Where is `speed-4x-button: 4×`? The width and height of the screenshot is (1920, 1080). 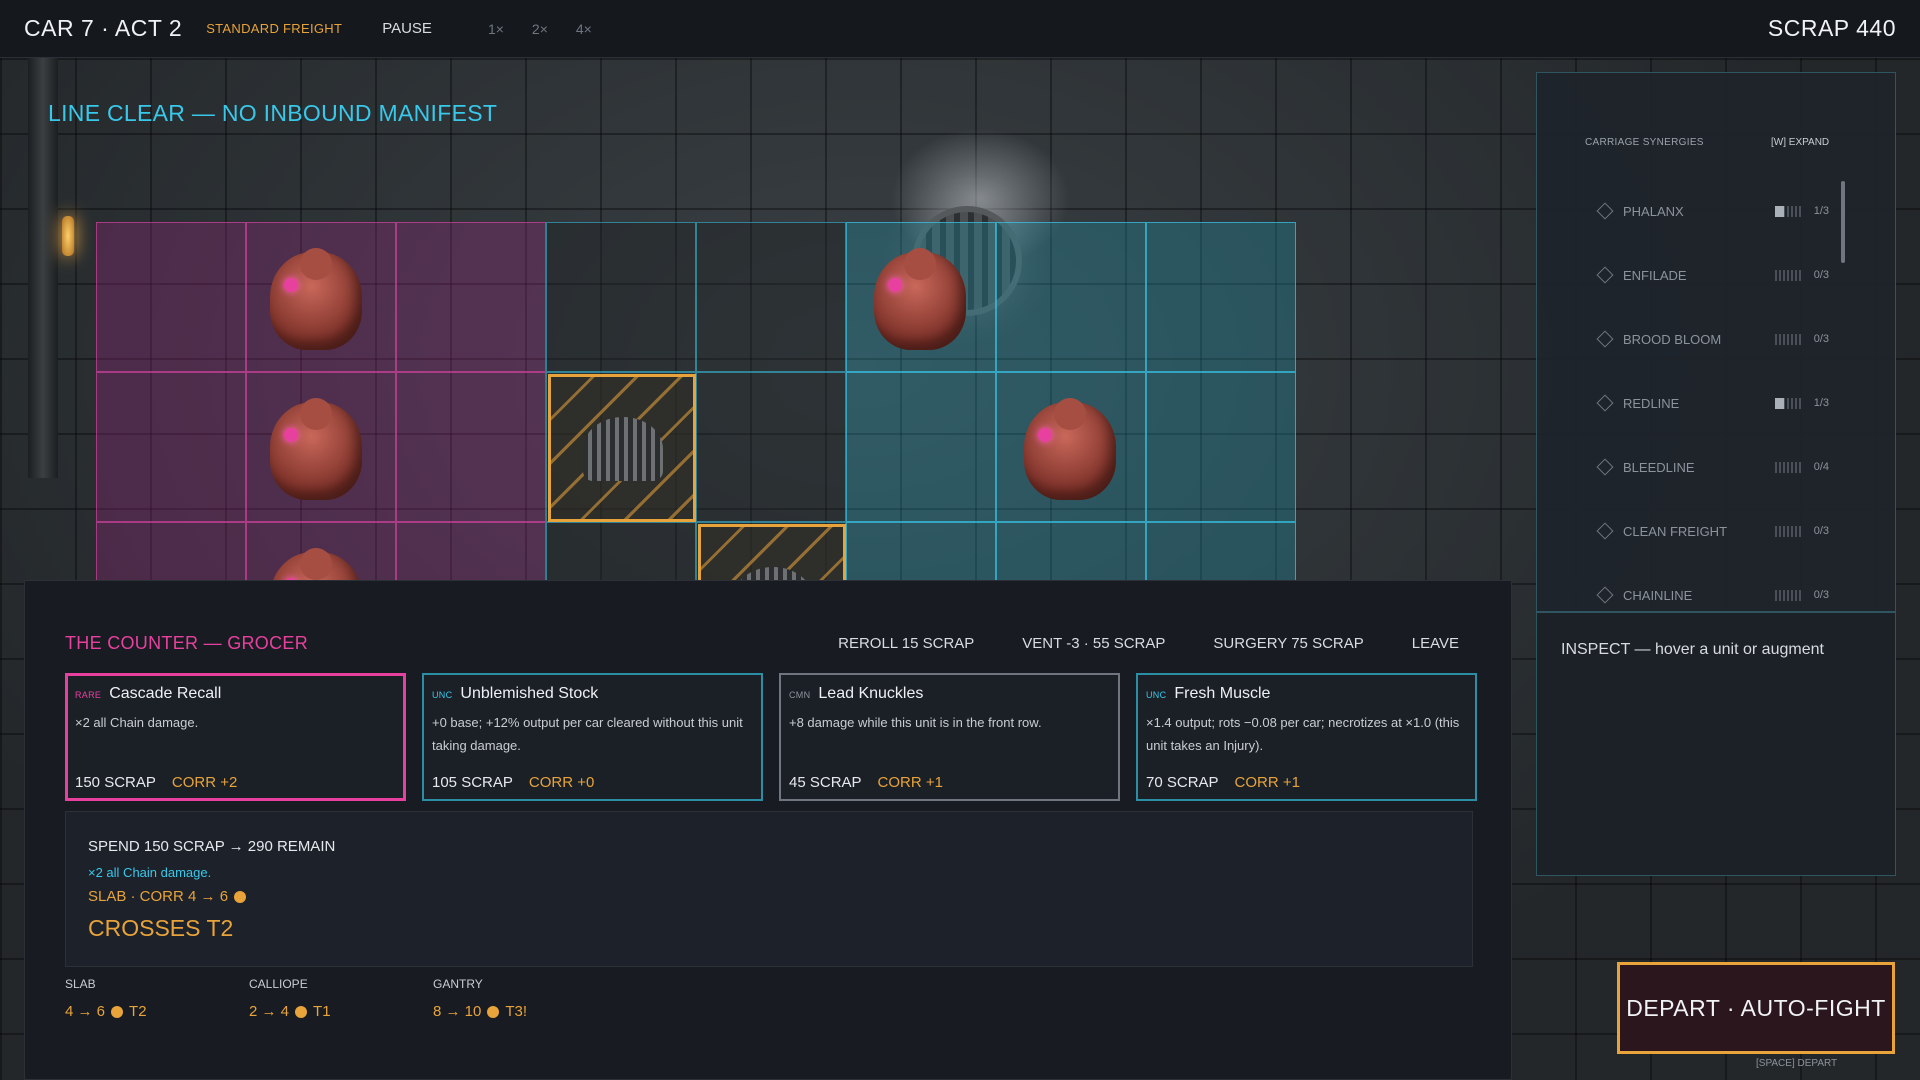 speed-4x-button: 4× is located at coordinates (584, 29).